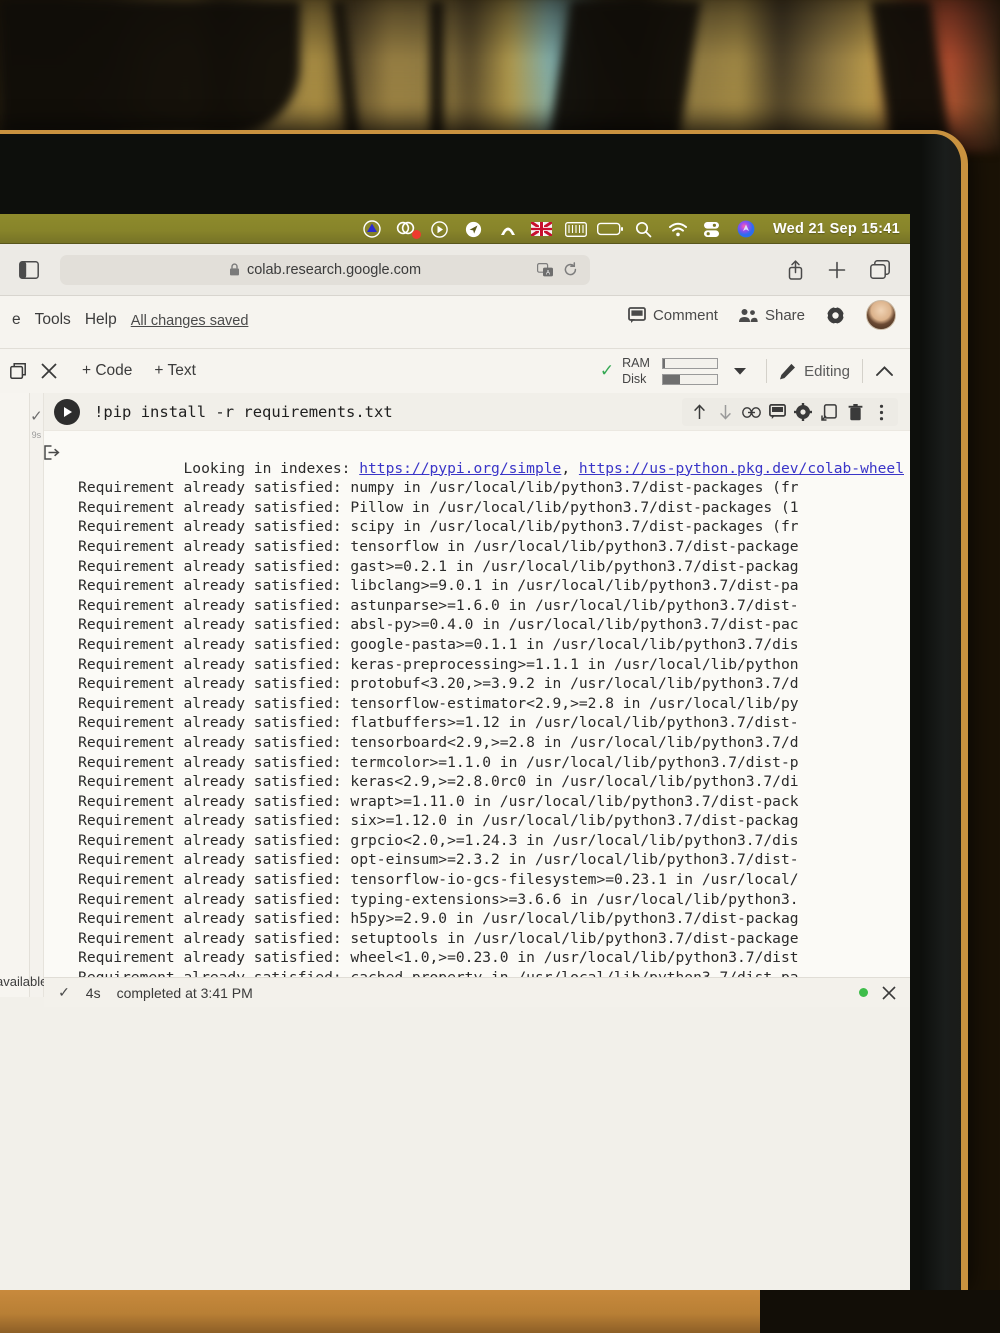 The height and width of the screenshot is (1333, 1000). Describe the element at coordinates (740, 371) in the screenshot. I see `chevron-down-icon` at that location.